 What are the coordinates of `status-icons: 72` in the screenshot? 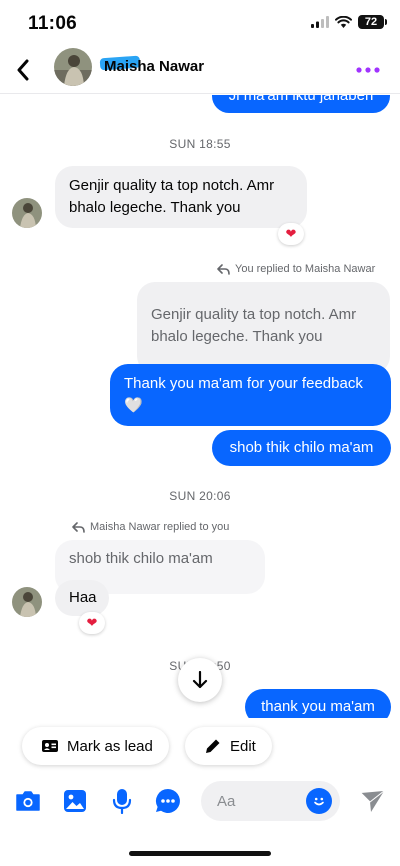 It's located at (349, 22).